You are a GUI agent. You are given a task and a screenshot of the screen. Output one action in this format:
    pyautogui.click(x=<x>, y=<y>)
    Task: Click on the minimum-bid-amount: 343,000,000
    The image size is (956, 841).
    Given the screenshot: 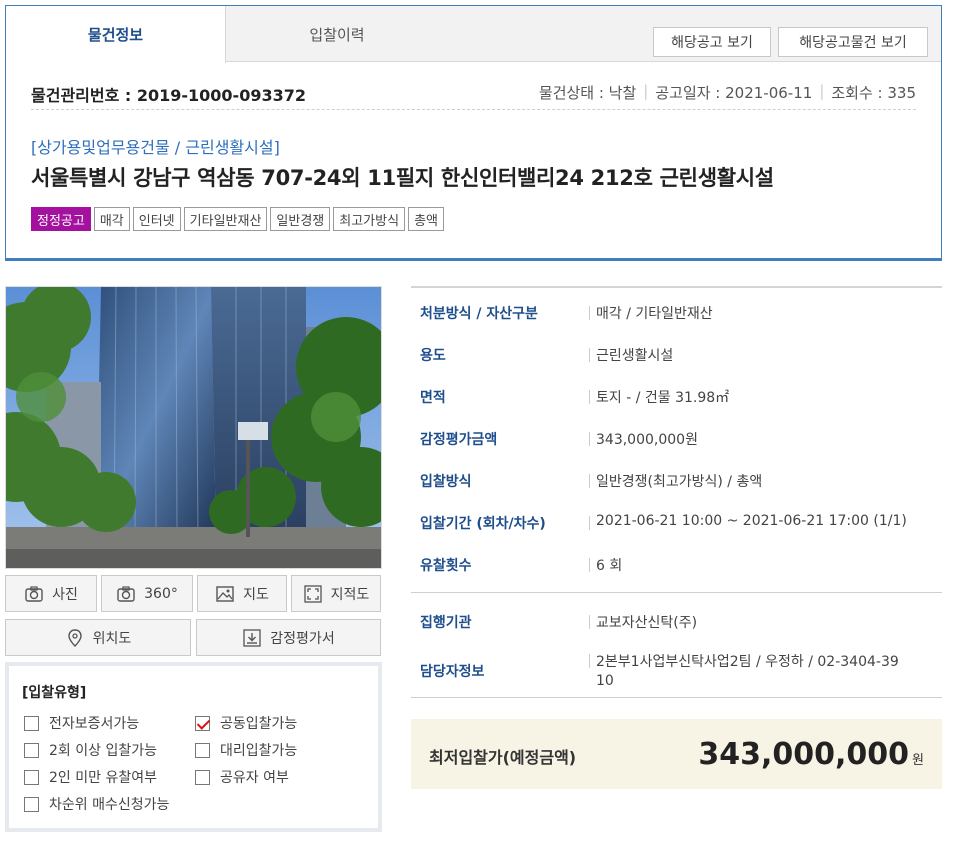 What is the action you would take?
    pyautogui.click(x=804, y=754)
    